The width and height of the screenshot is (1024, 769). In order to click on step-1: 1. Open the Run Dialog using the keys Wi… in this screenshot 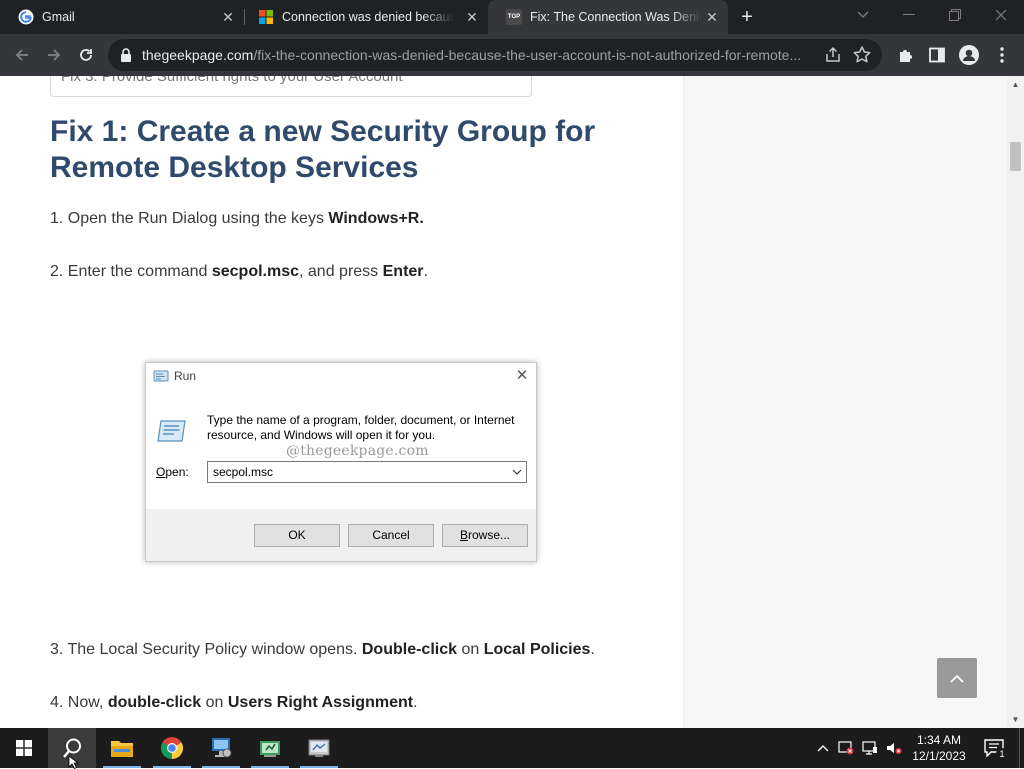, I will do `click(237, 218)`.